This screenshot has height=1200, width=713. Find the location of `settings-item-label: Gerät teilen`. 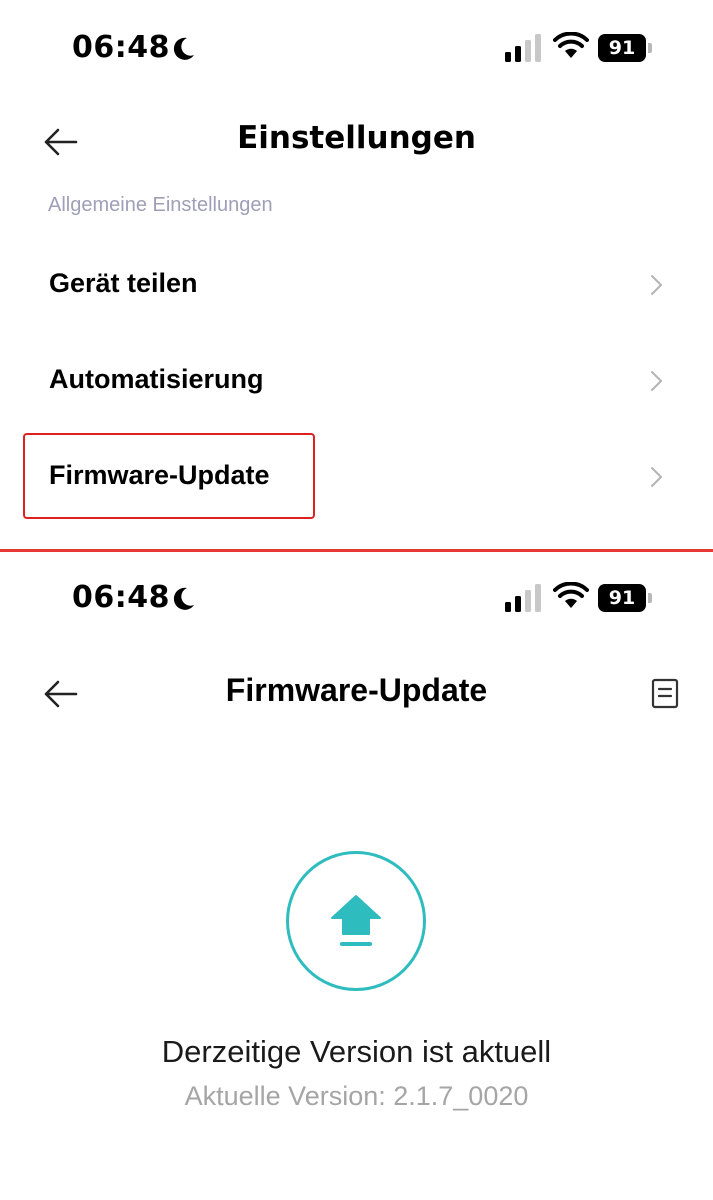

settings-item-label: Gerät teilen is located at coordinates (123, 283).